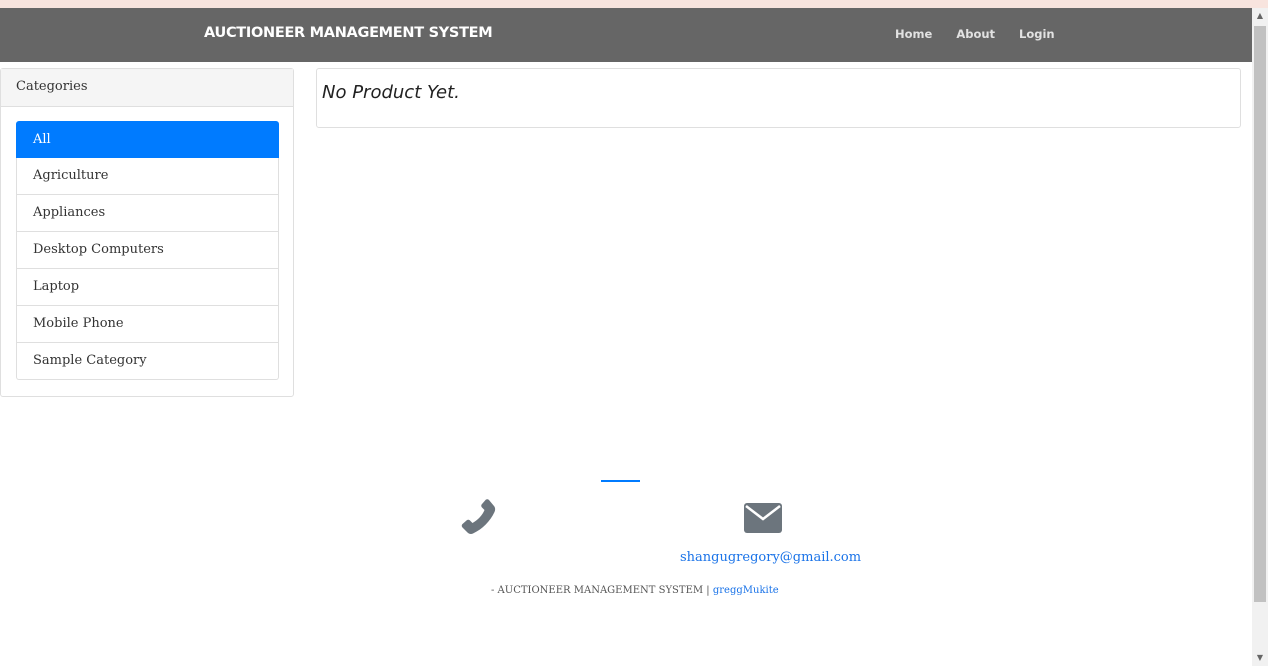 This screenshot has width=1268, height=666. I want to click on contact-email-link: shangugregory@gmail.com, so click(770, 557).